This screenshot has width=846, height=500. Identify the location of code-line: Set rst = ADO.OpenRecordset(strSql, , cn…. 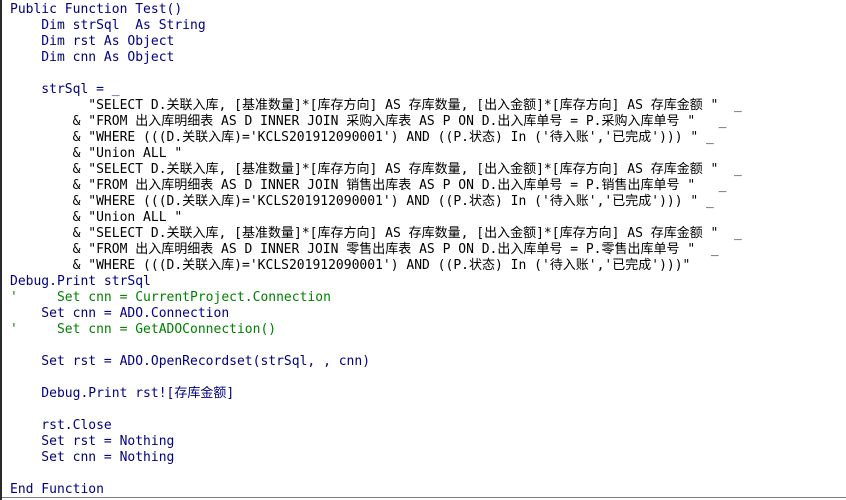
(376, 362).